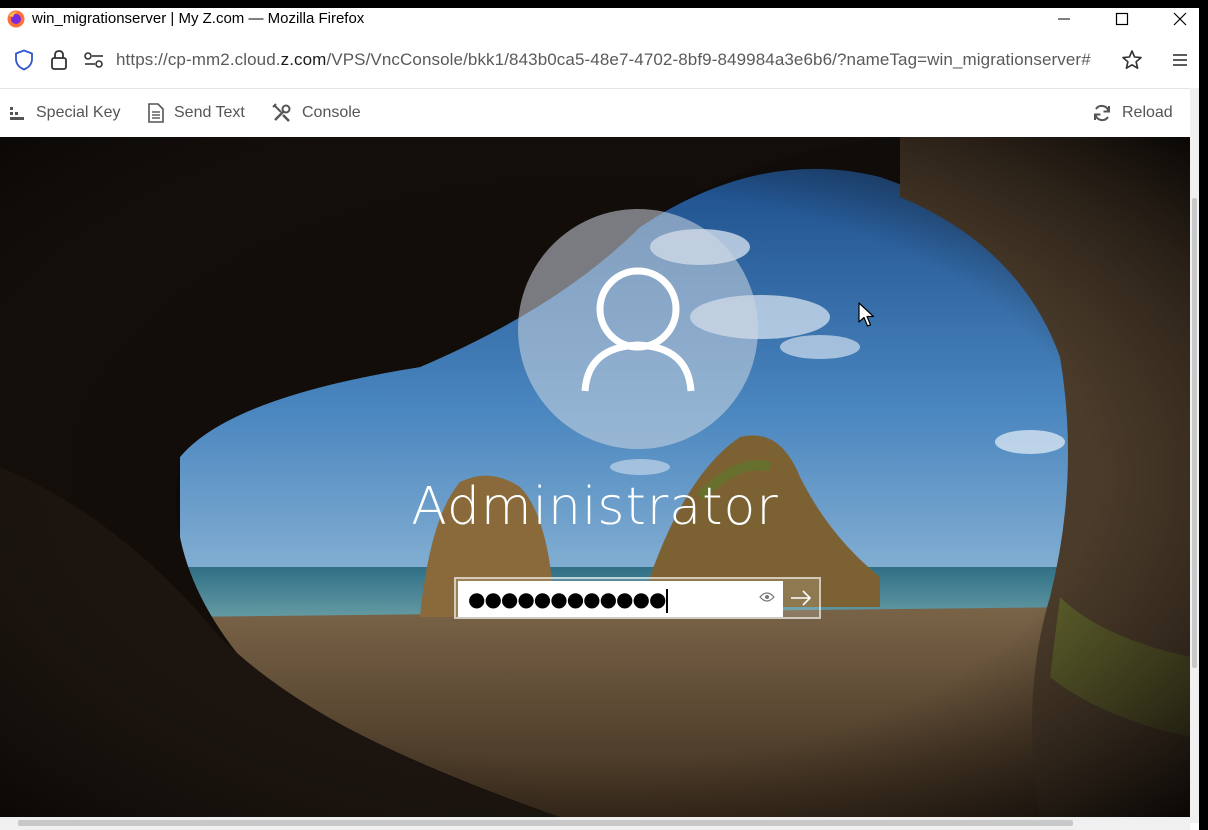  What do you see at coordinates (602, 113) in the screenshot?
I see `console-toolbar: Special Key Send Text Console Reload` at bounding box center [602, 113].